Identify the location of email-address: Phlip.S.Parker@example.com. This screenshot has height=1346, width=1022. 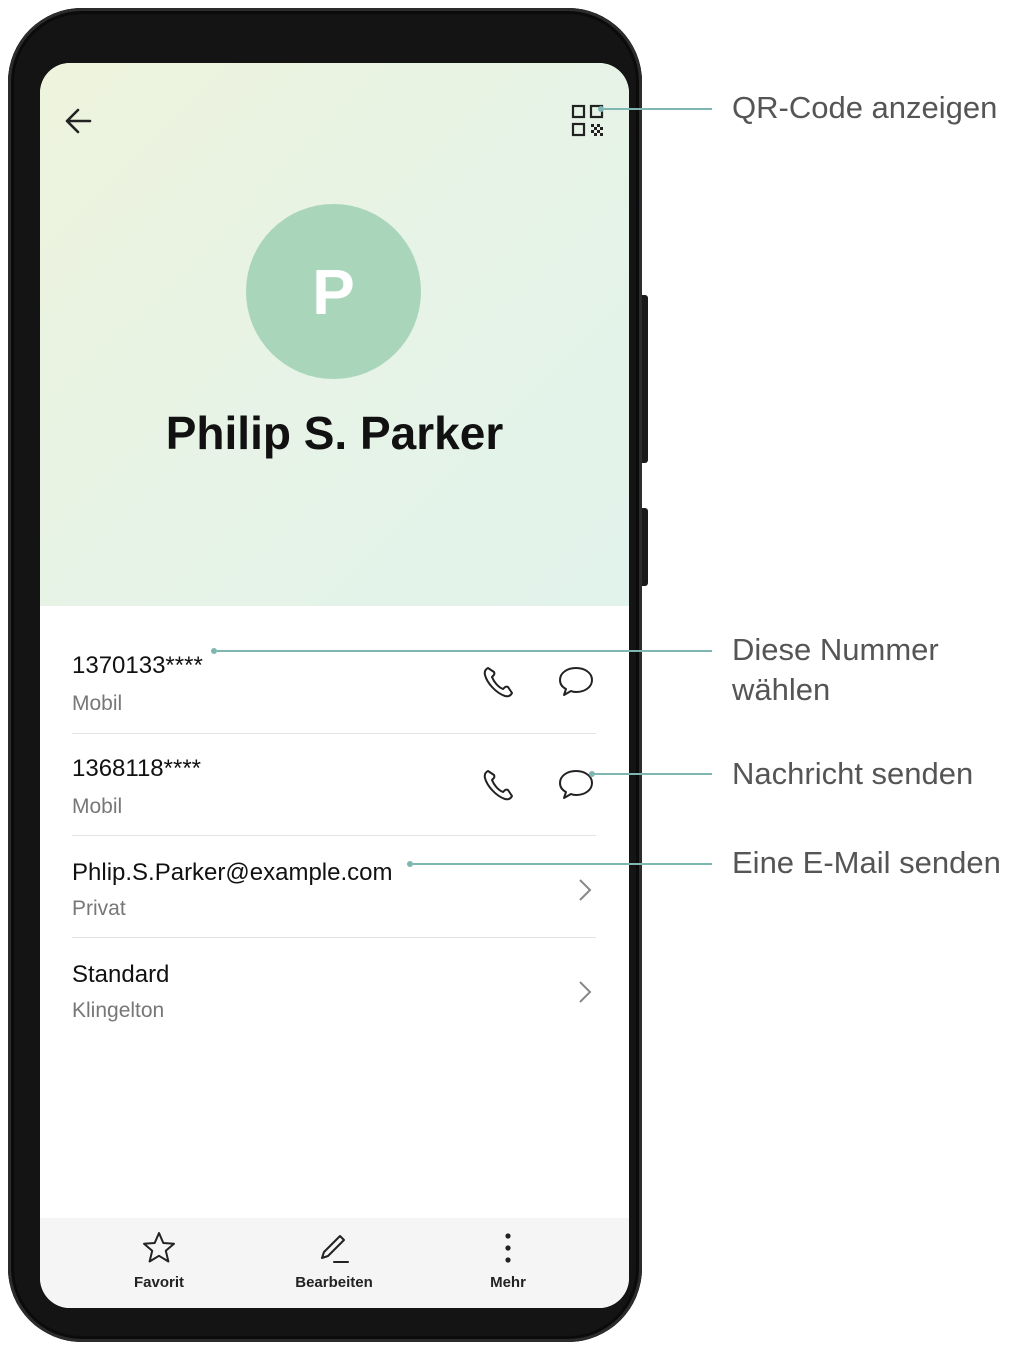
(232, 872).